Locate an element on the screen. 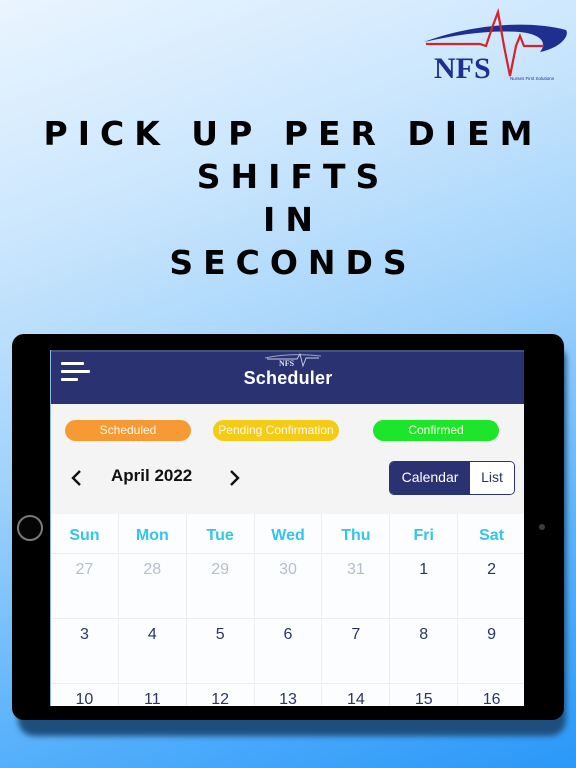 This screenshot has height=768, width=576. weekday-label: Tue is located at coordinates (221, 533).